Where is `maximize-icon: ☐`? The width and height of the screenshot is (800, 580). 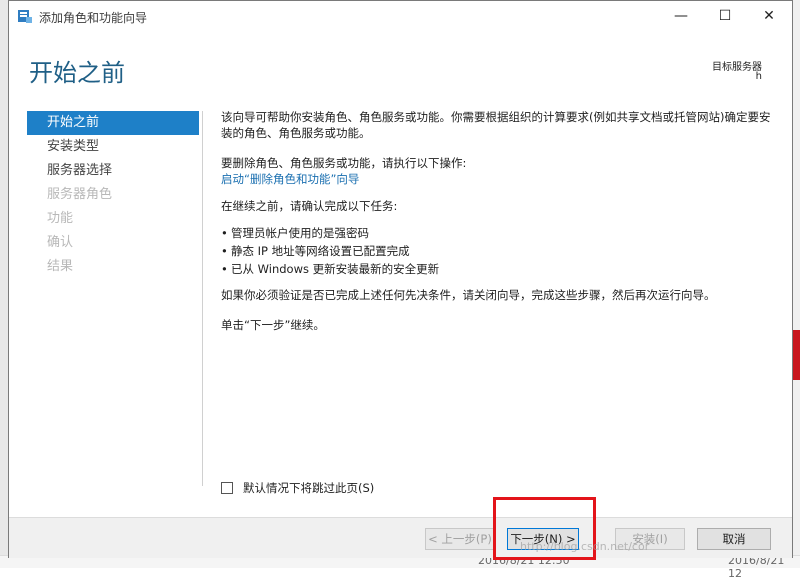
maximize-icon: ☐ is located at coordinates (725, 16).